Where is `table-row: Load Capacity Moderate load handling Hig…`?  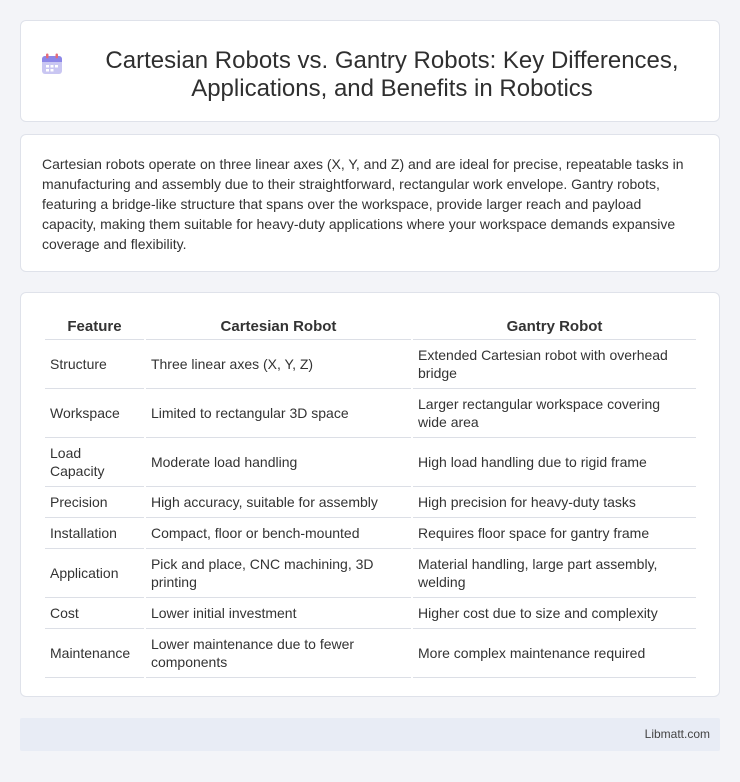
table-row: Load Capacity Moderate load handling Hig… is located at coordinates (370, 462).